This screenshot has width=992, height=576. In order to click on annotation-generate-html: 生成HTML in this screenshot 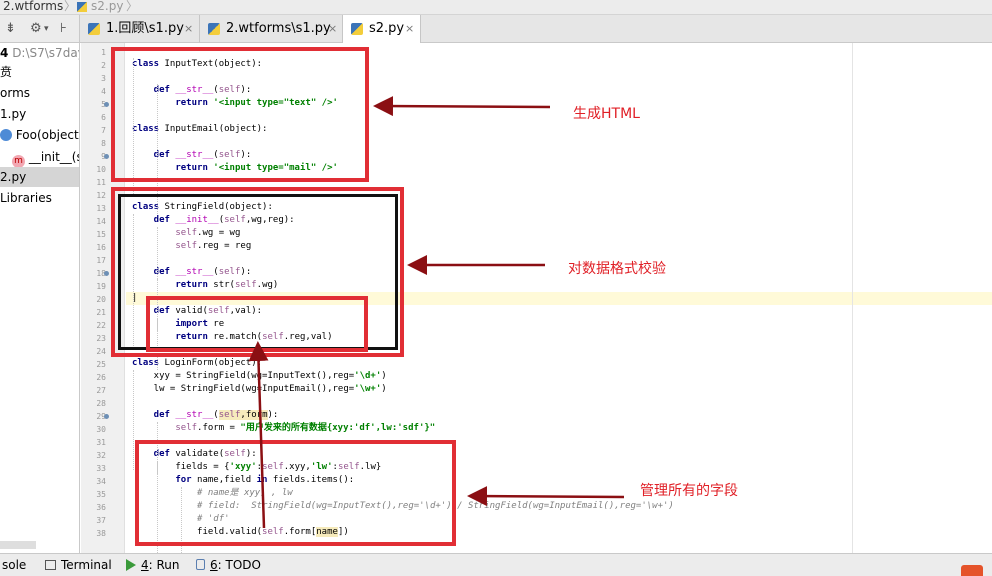, I will do `click(606, 114)`.